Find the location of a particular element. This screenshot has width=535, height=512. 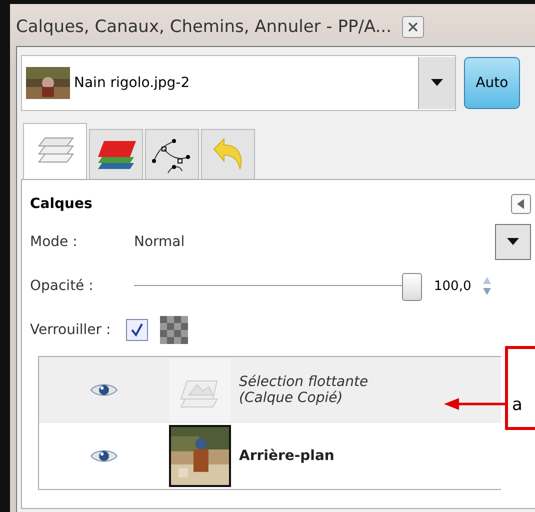

mode-dropdown-button is located at coordinates (513, 242).